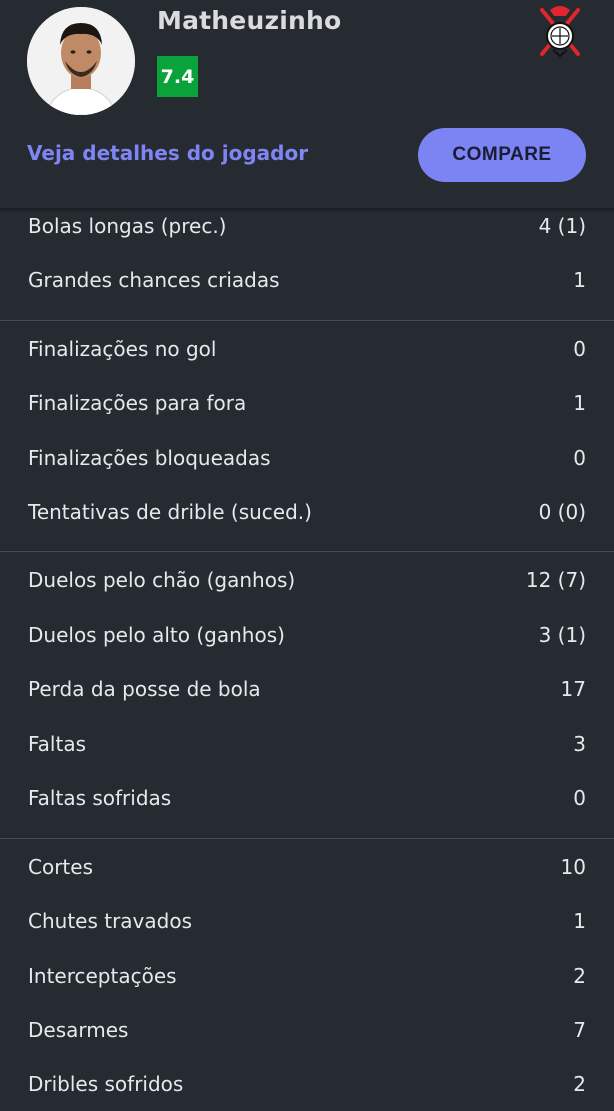 The height and width of the screenshot is (1111, 614). What do you see at coordinates (100, 798) in the screenshot?
I see `stat-label: Faltas sofridas` at bounding box center [100, 798].